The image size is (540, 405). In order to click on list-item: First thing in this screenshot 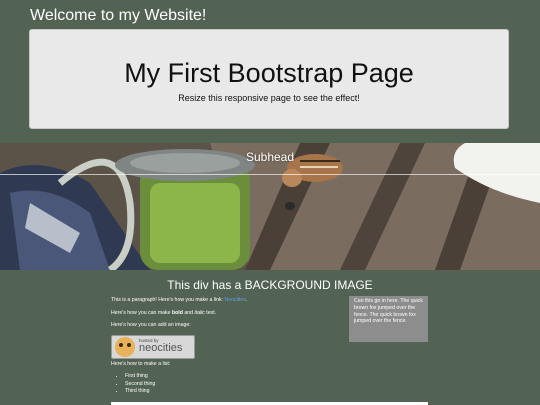, I will do `click(233, 376)`.